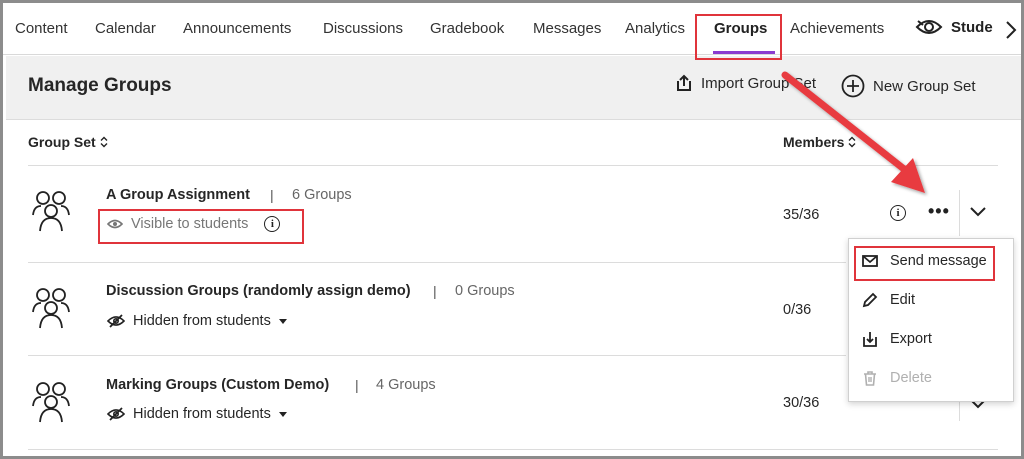  Describe the element at coordinates (406, 385) in the screenshot. I see `group-count: 4 Groups` at that location.